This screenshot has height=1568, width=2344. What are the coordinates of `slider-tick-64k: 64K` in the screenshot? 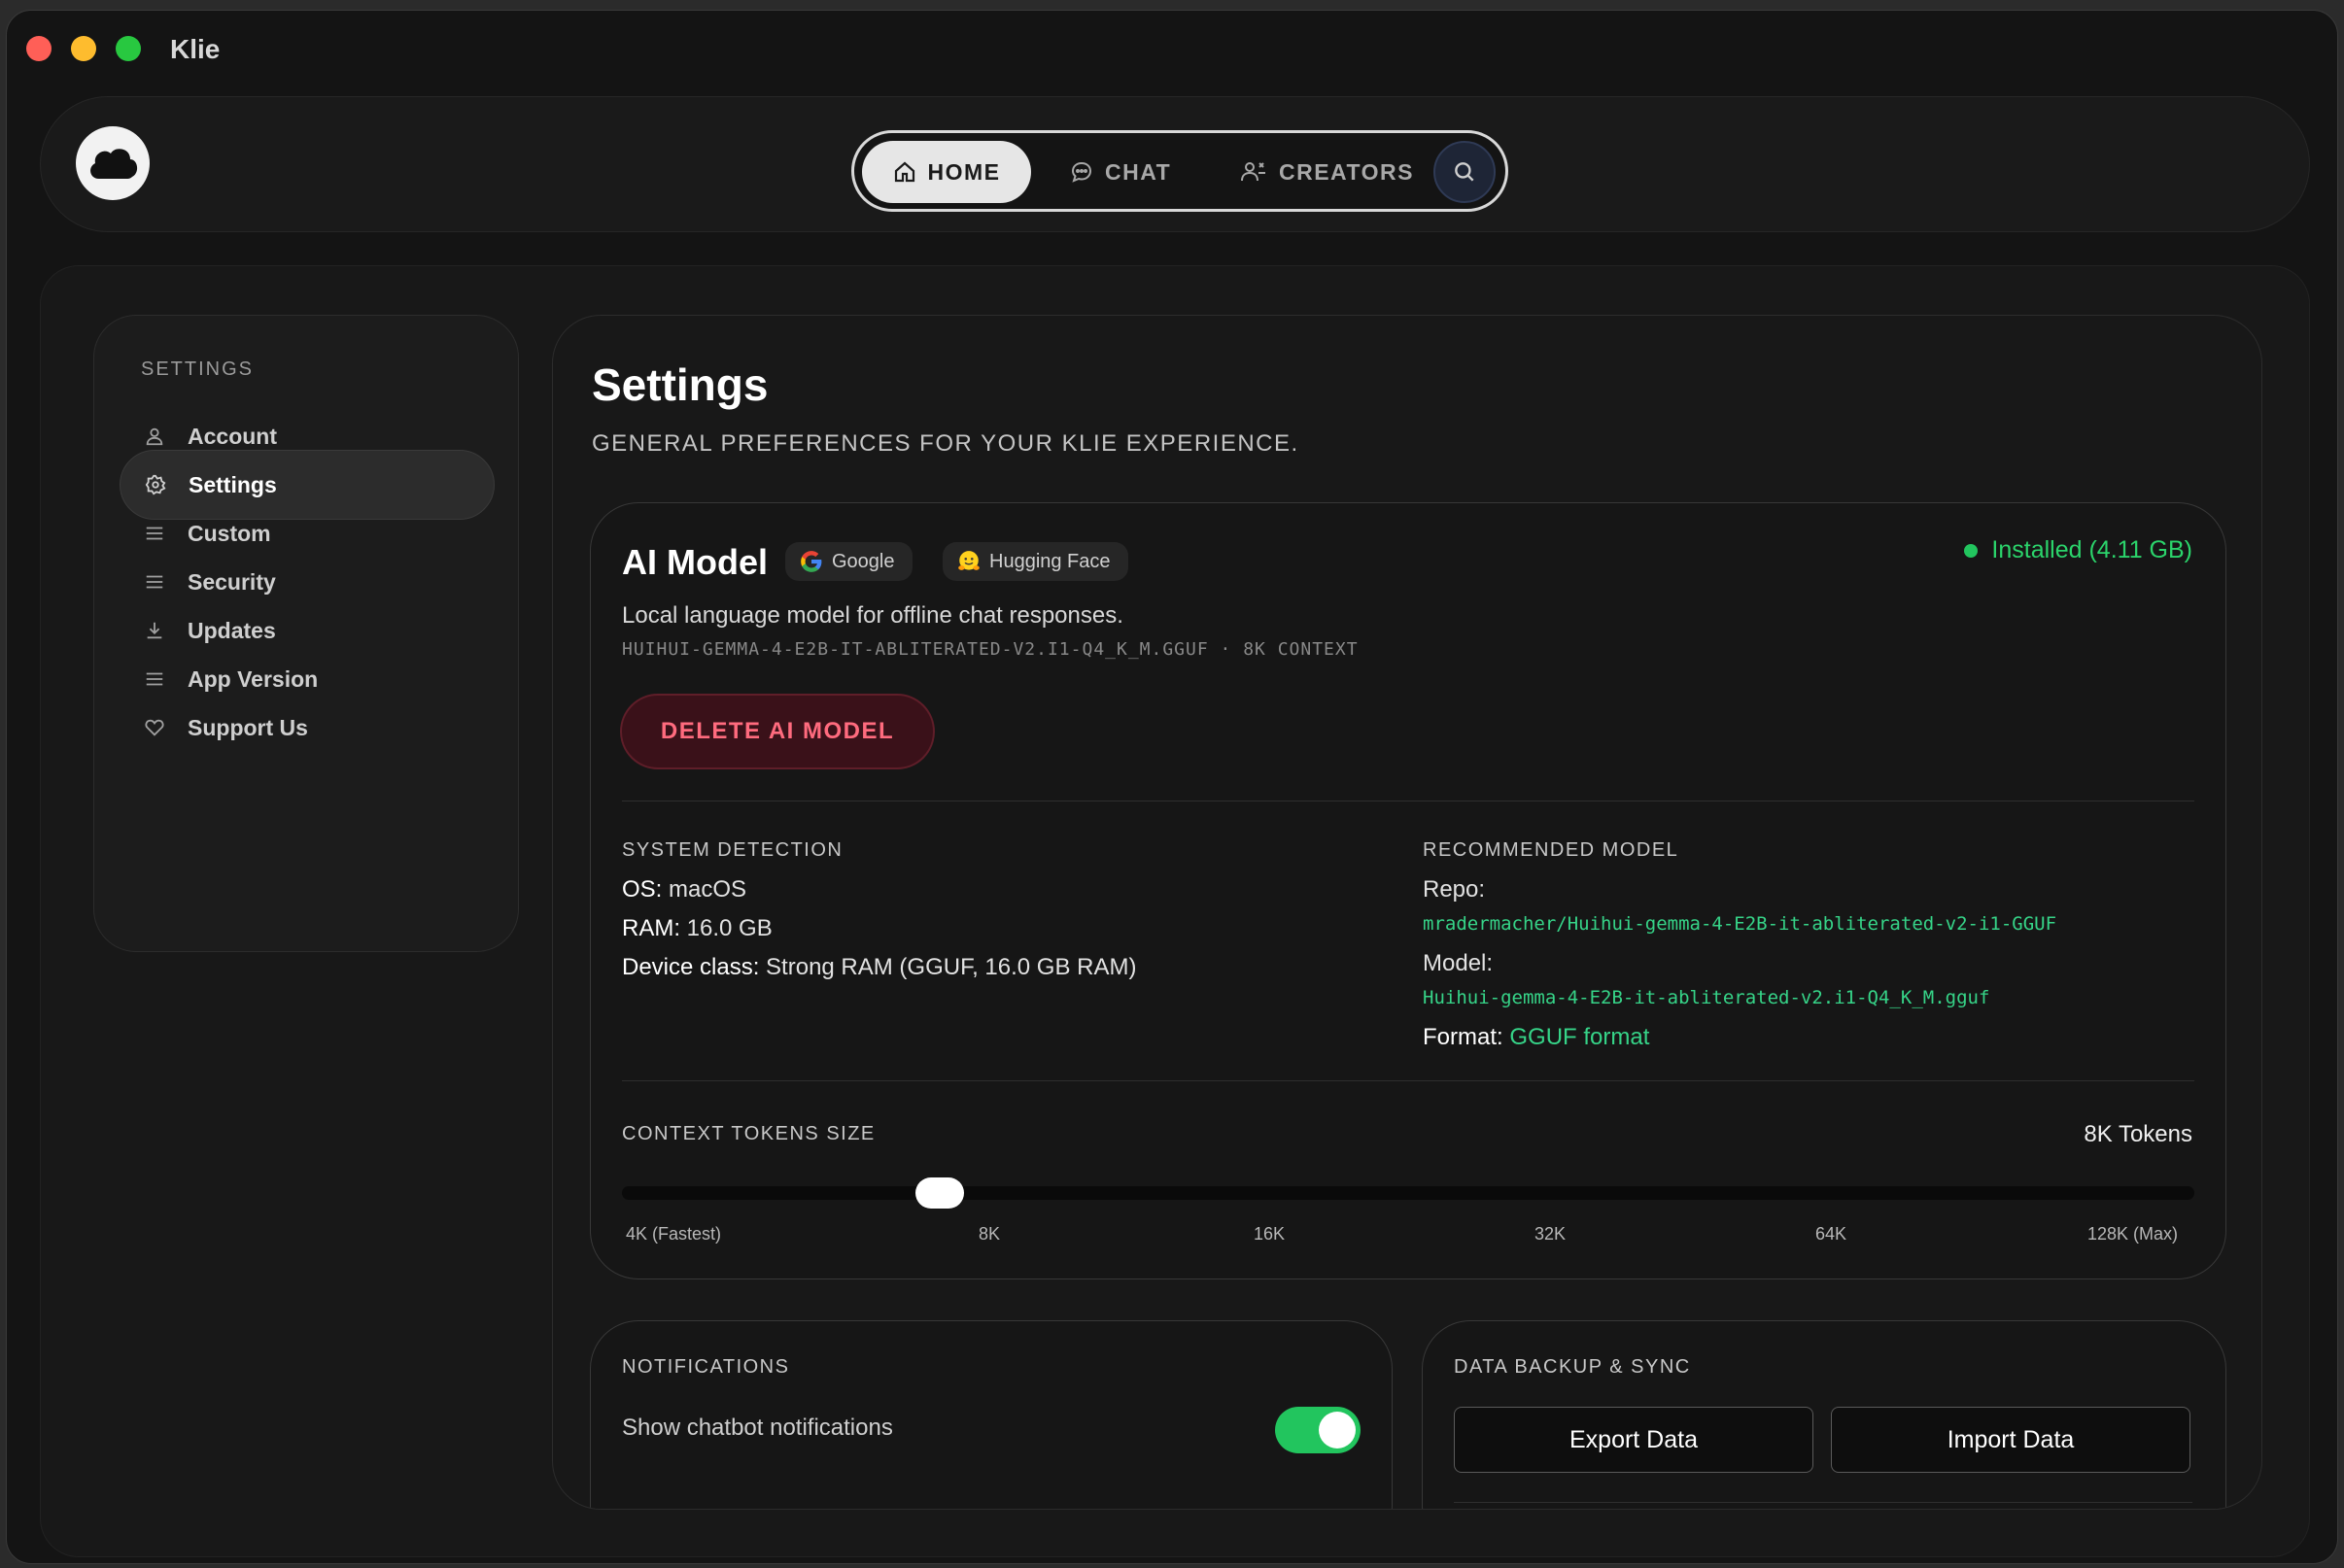 It's located at (1831, 1234).